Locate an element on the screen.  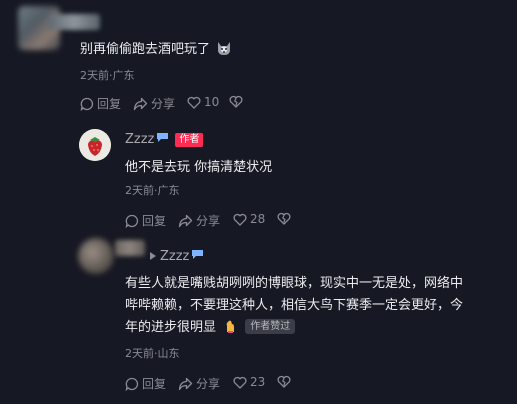
like-button: 28 is located at coordinates (249, 219).